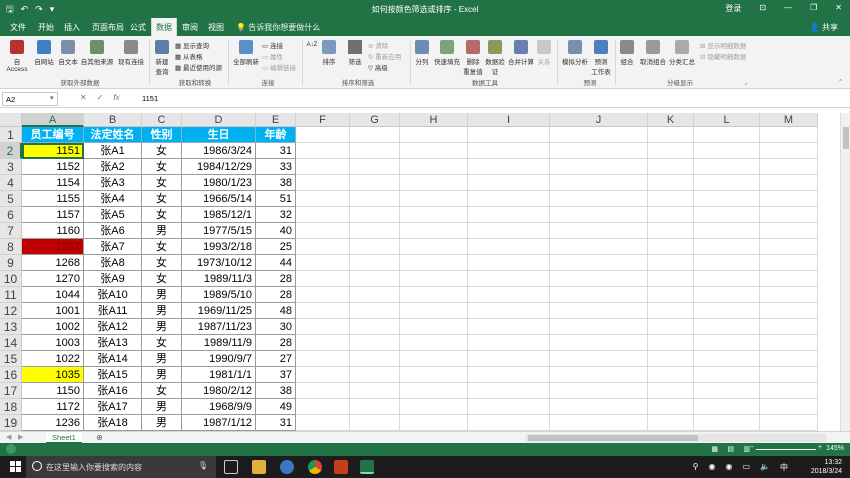 The height and width of the screenshot is (478, 850). I want to click on cell-b5: 张A4, so click(113, 199).